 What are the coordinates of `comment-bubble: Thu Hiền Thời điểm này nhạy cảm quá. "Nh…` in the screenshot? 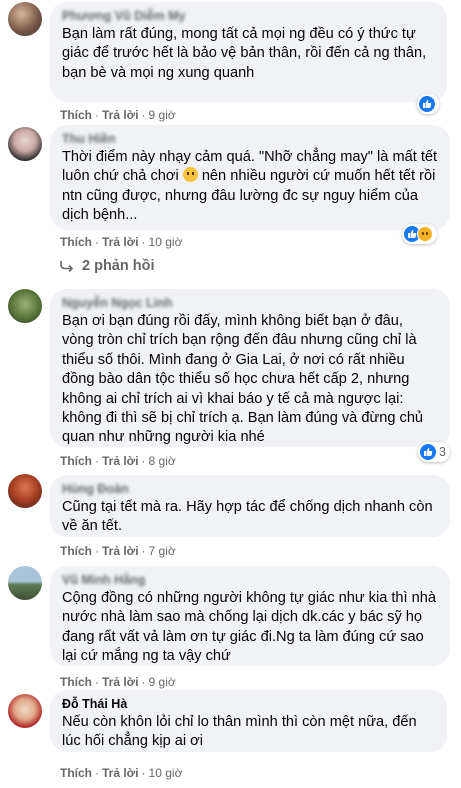 It's located at (250, 177).